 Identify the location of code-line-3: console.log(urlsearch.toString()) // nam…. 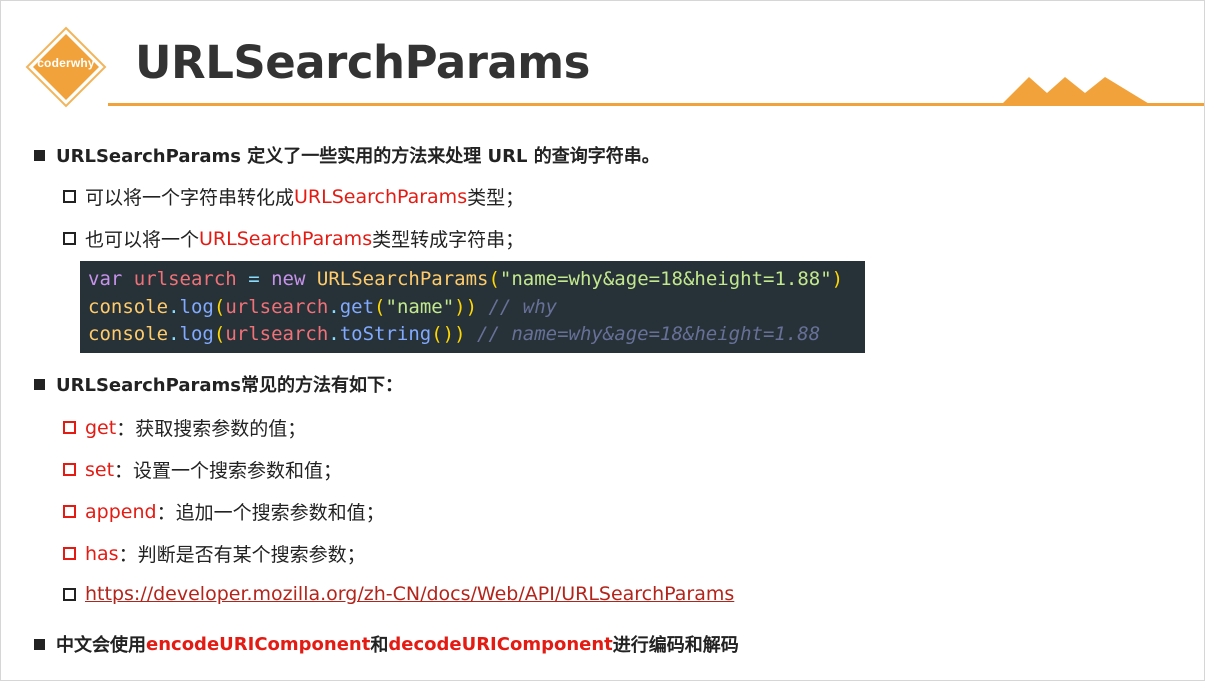
(454, 334).